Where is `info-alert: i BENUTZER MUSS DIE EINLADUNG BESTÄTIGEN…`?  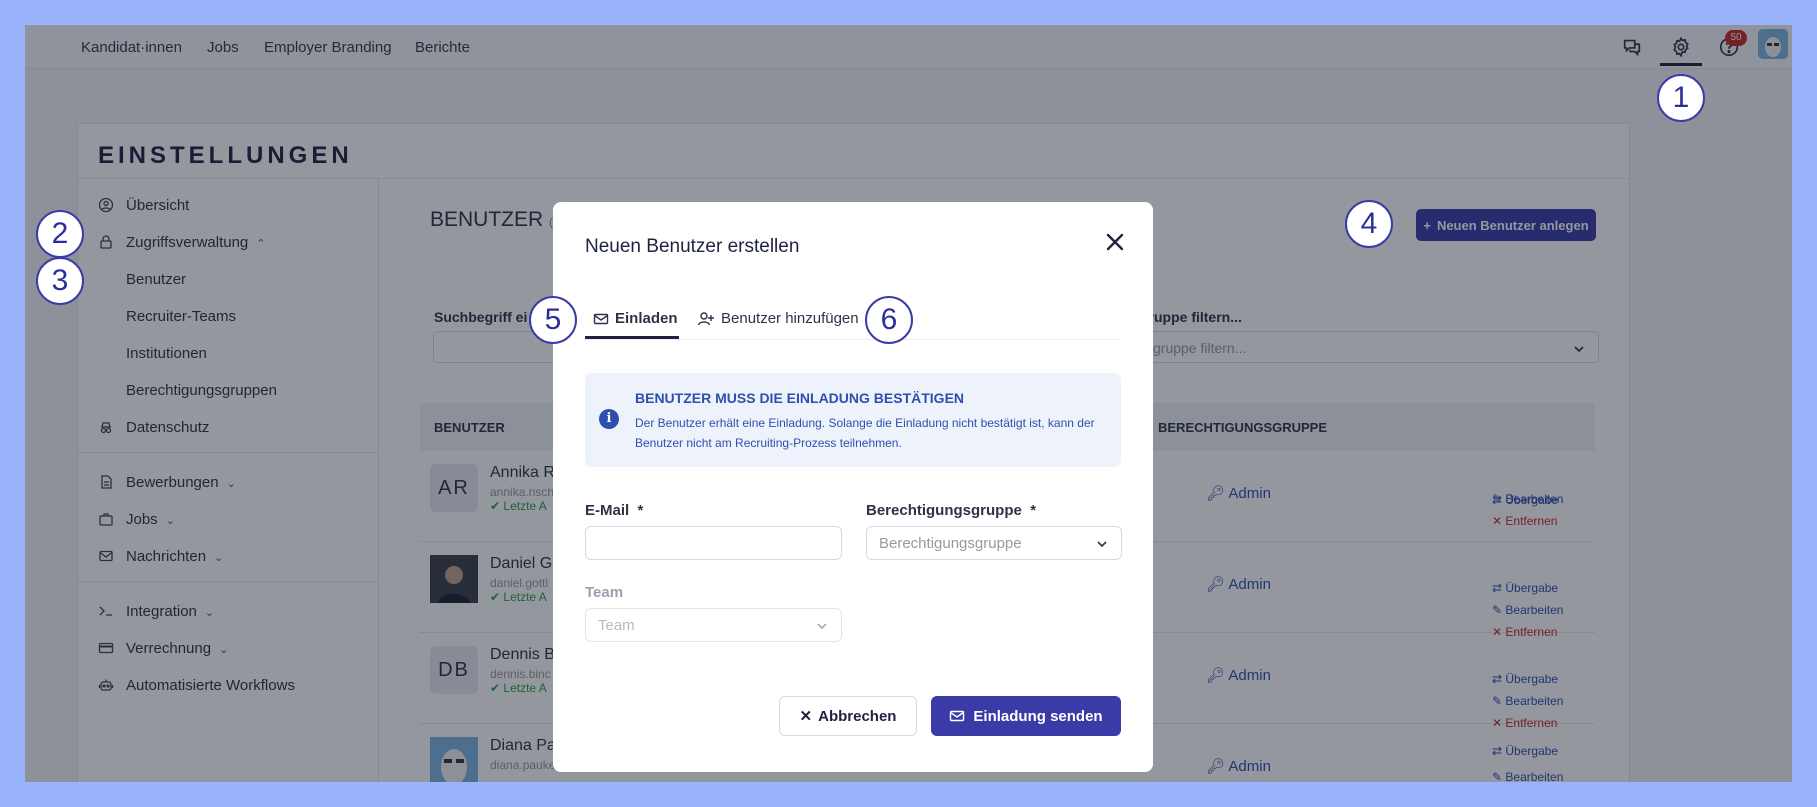
info-alert: i BENUTZER MUSS DIE EINLADUNG BESTÄTIGEN… is located at coordinates (853, 420).